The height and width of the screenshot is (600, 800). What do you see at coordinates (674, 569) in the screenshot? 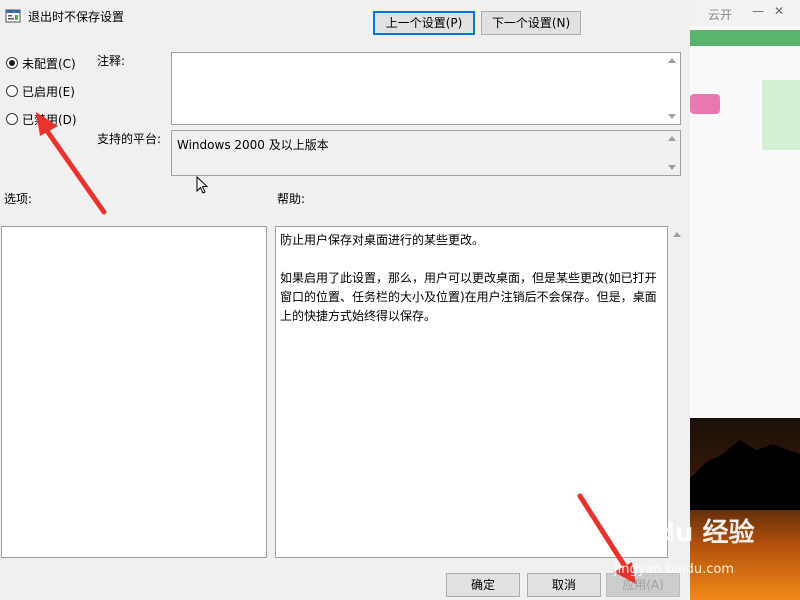
I see `watermark-url: jingyan.baidu.com` at bounding box center [674, 569].